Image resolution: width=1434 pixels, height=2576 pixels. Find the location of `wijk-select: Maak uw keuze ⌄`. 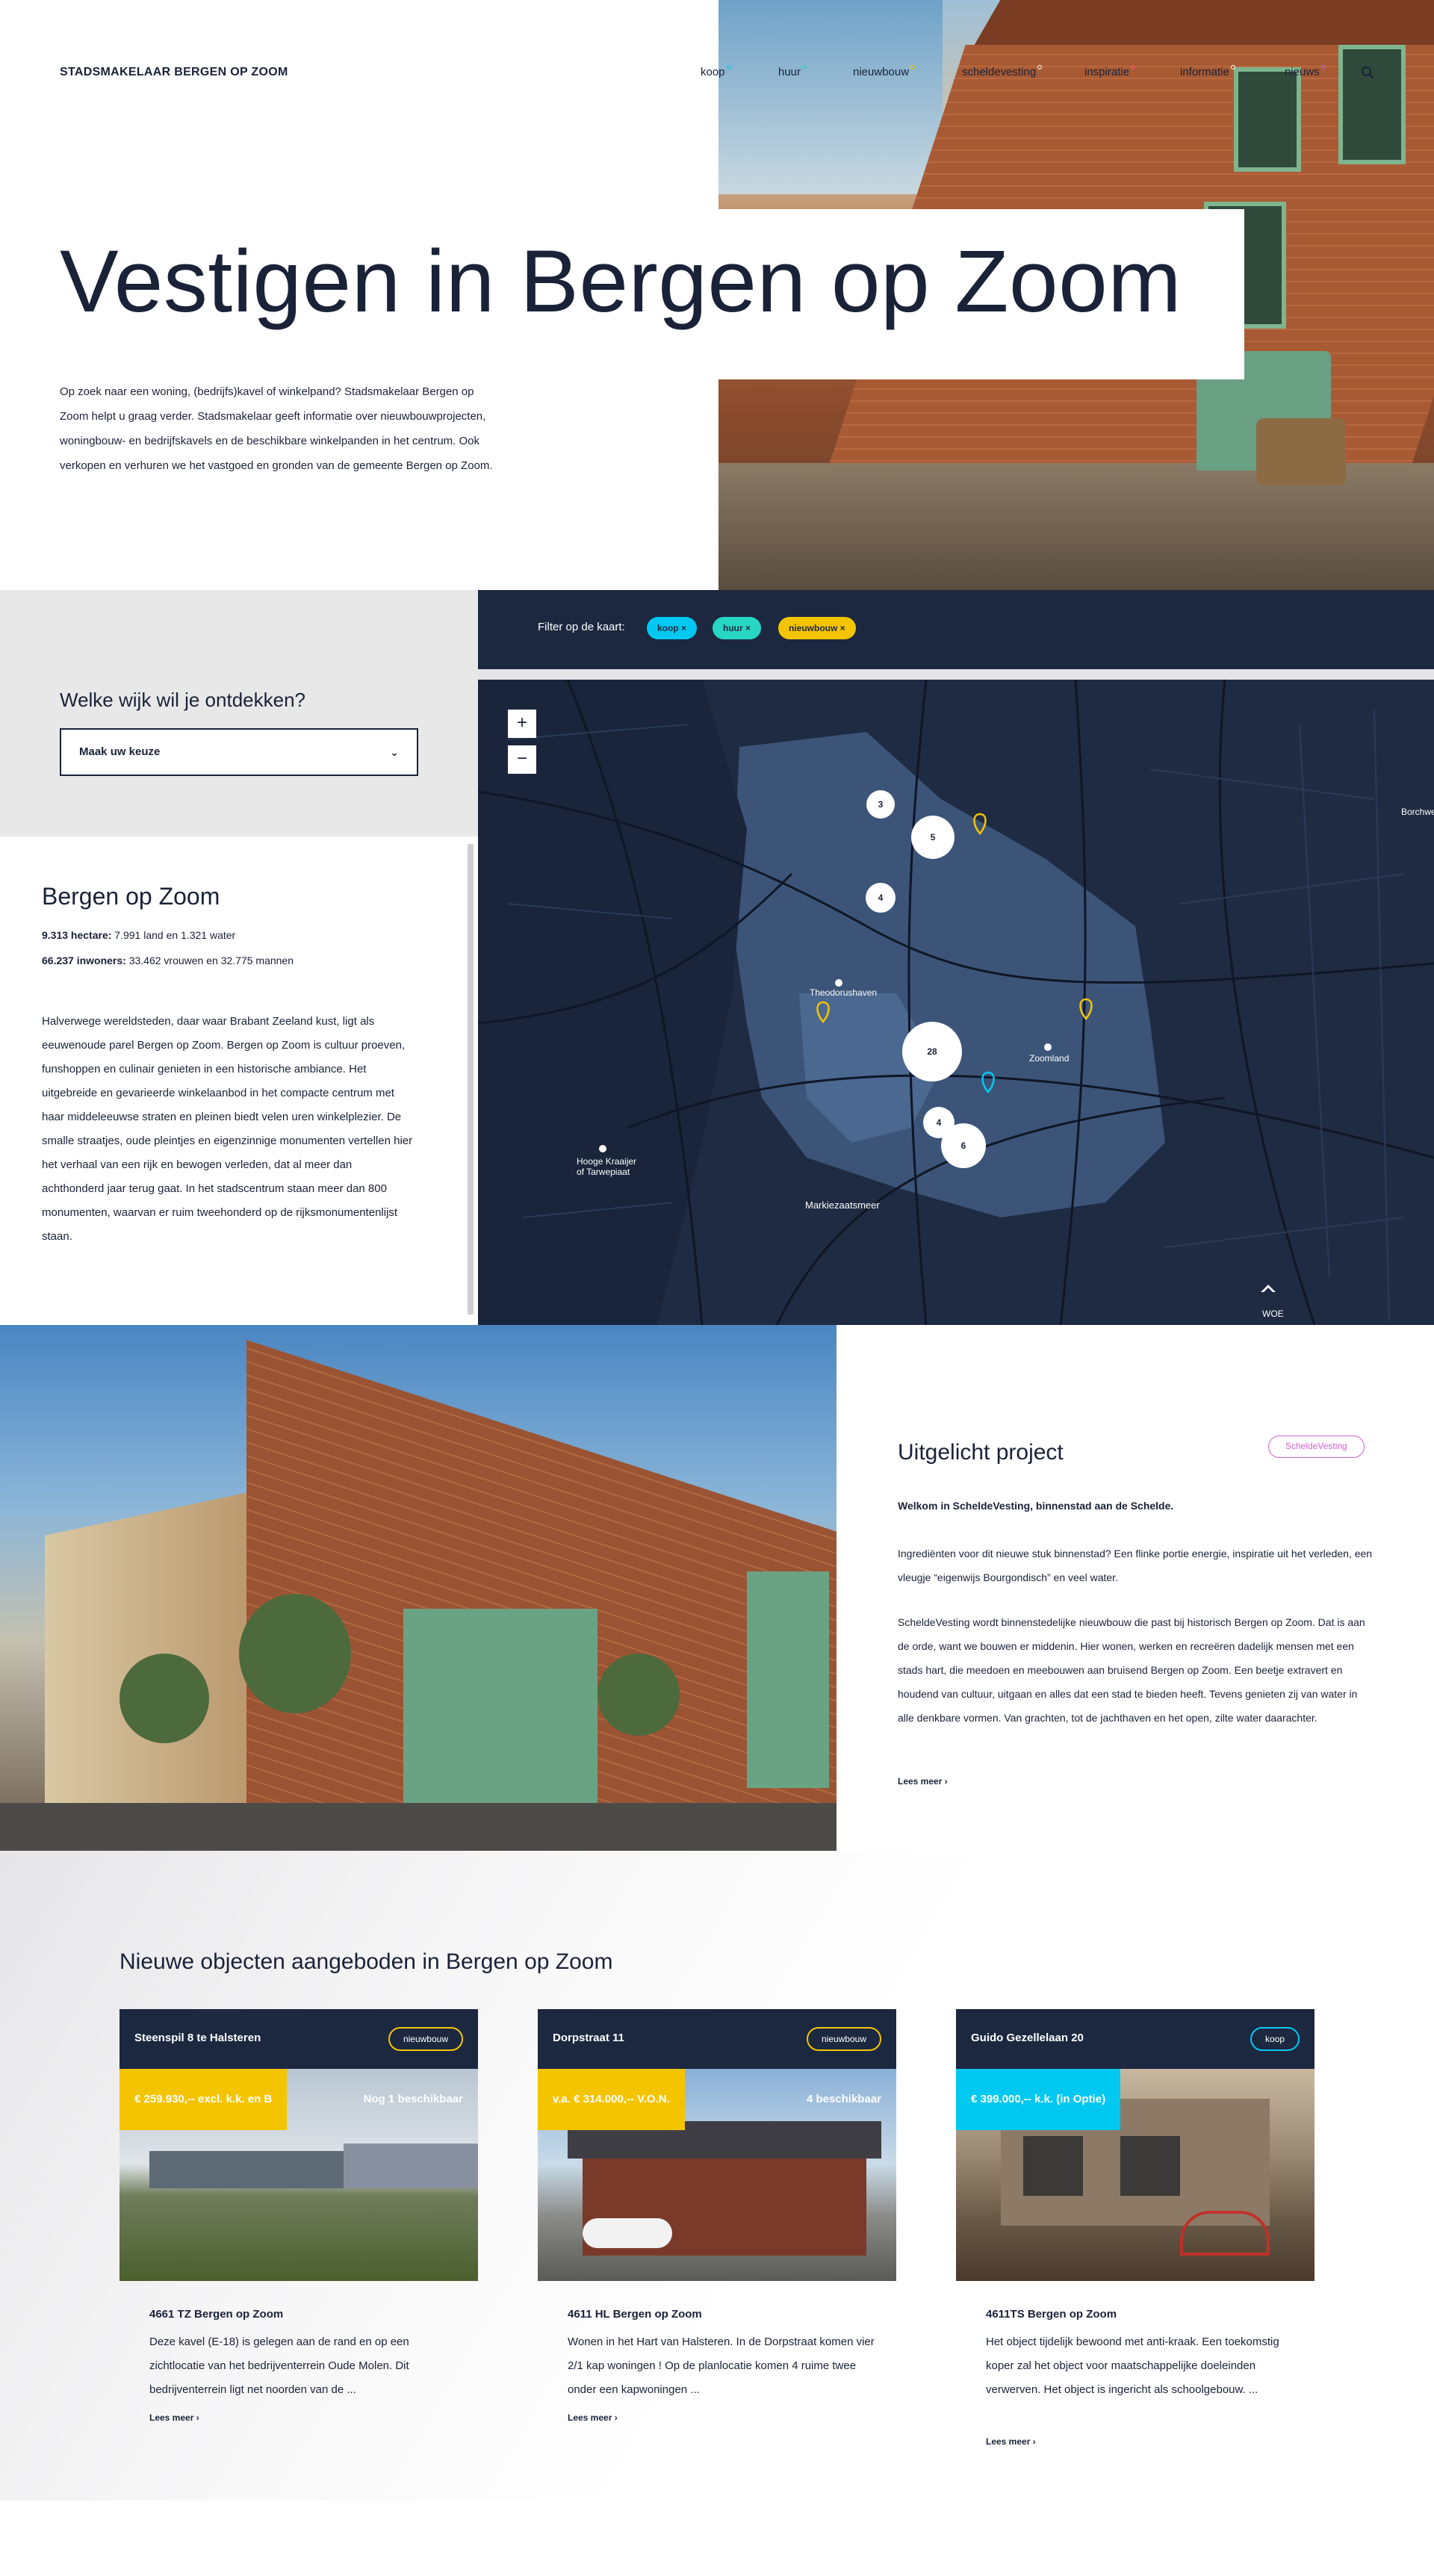

wijk-select: Maak uw keuze ⌄ is located at coordinates (239, 752).